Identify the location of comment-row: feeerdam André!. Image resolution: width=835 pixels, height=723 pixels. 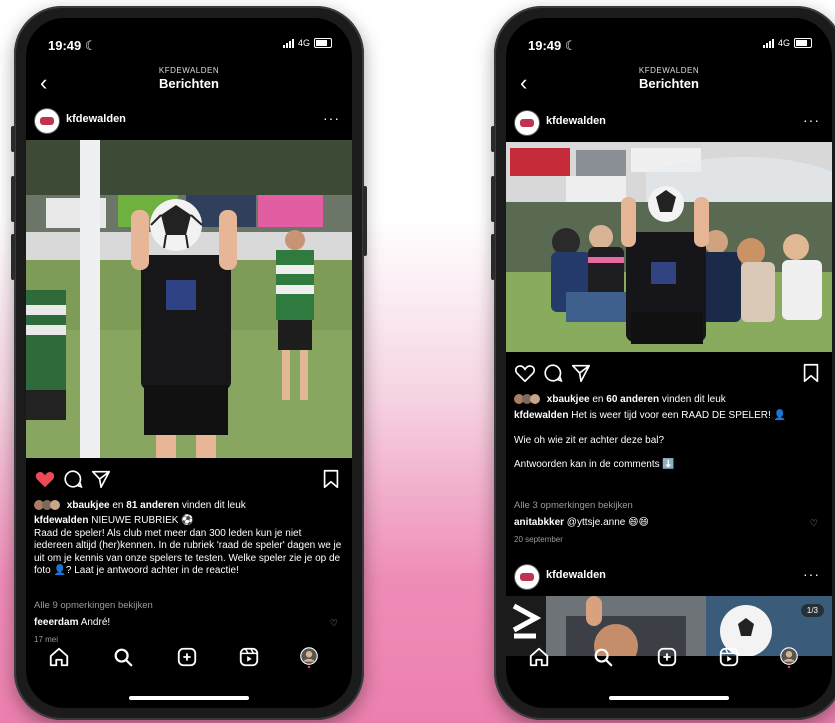
(188, 623).